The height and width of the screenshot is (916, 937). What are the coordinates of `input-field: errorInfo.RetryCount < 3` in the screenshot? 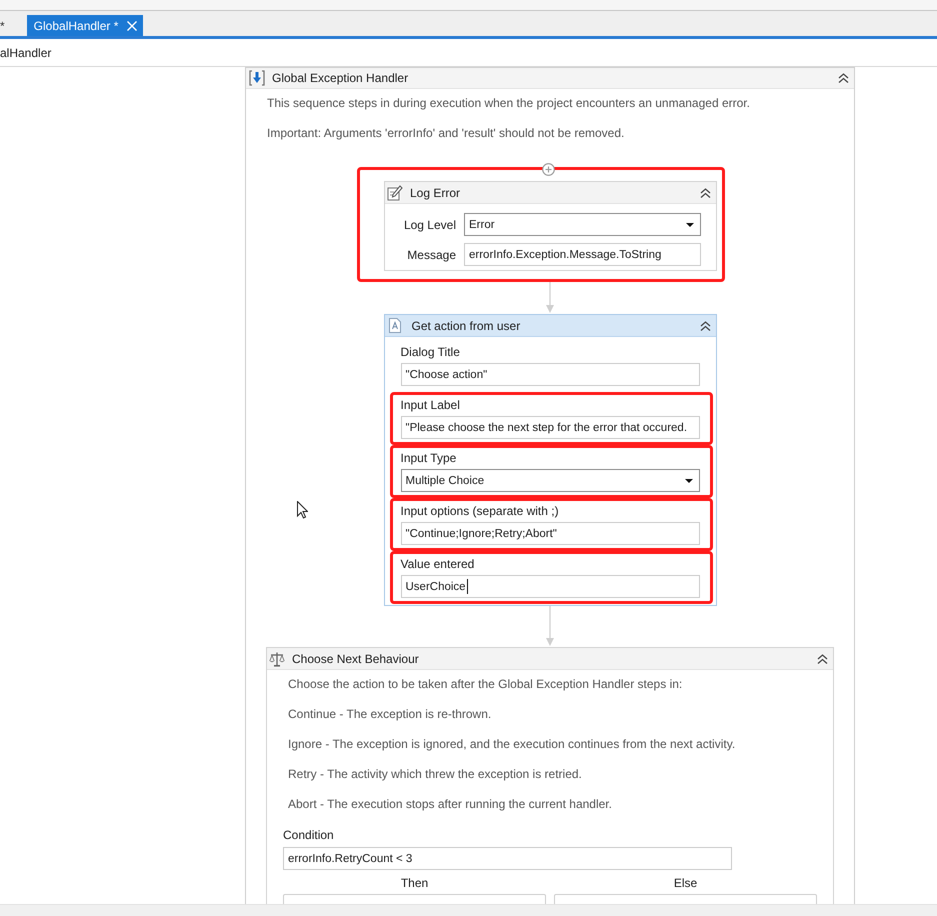 It's located at (507, 858).